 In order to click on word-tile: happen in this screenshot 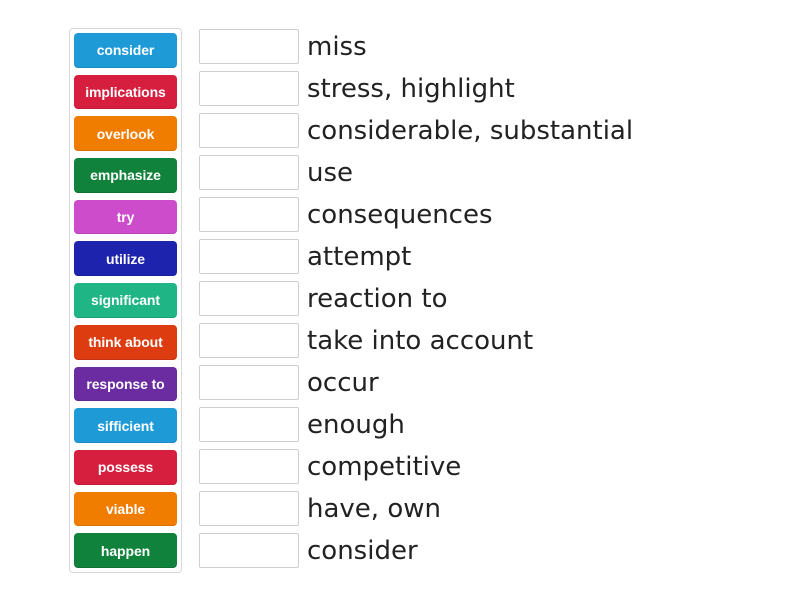, I will do `click(125, 550)`.